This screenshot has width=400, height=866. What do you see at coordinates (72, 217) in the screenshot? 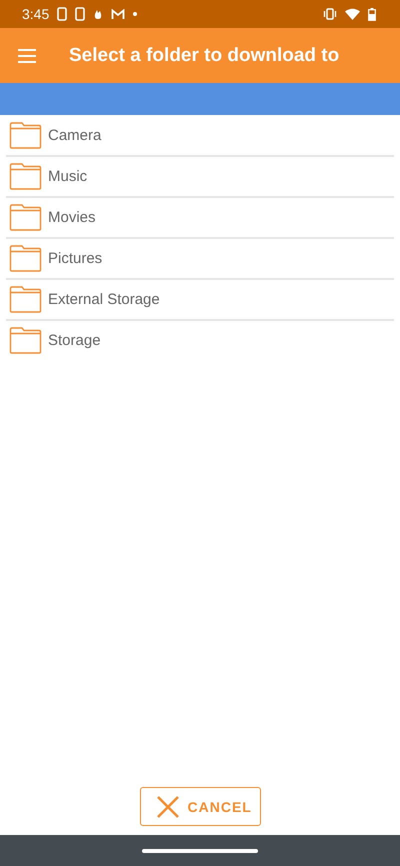
I see `folder-name: Movies` at bounding box center [72, 217].